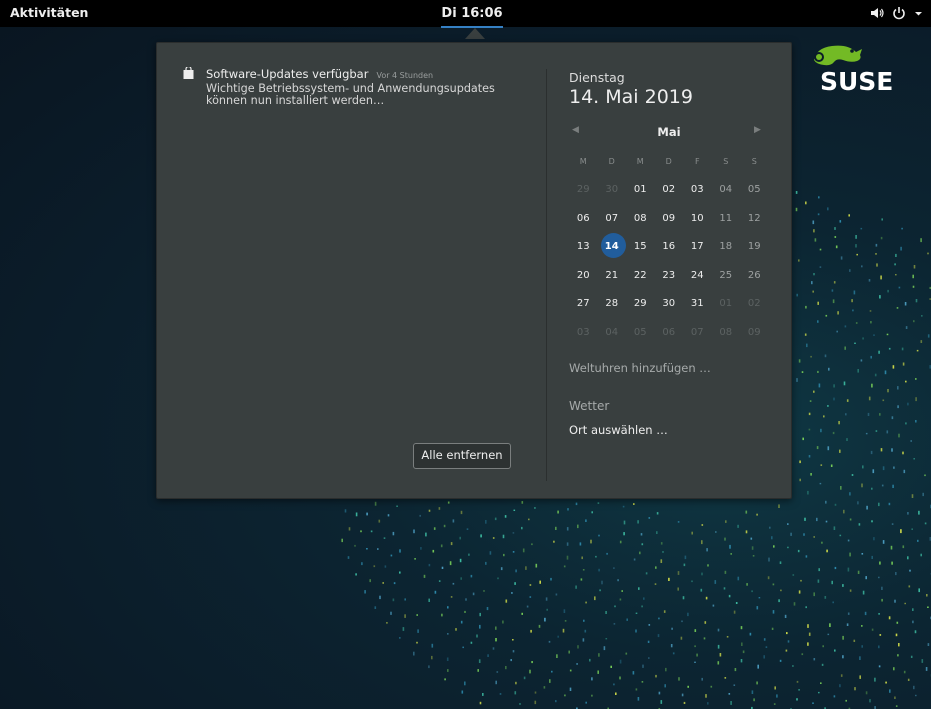 The height and width of the screenshot is (709, 931). I want to click on day-header: F, so click(697, 161).